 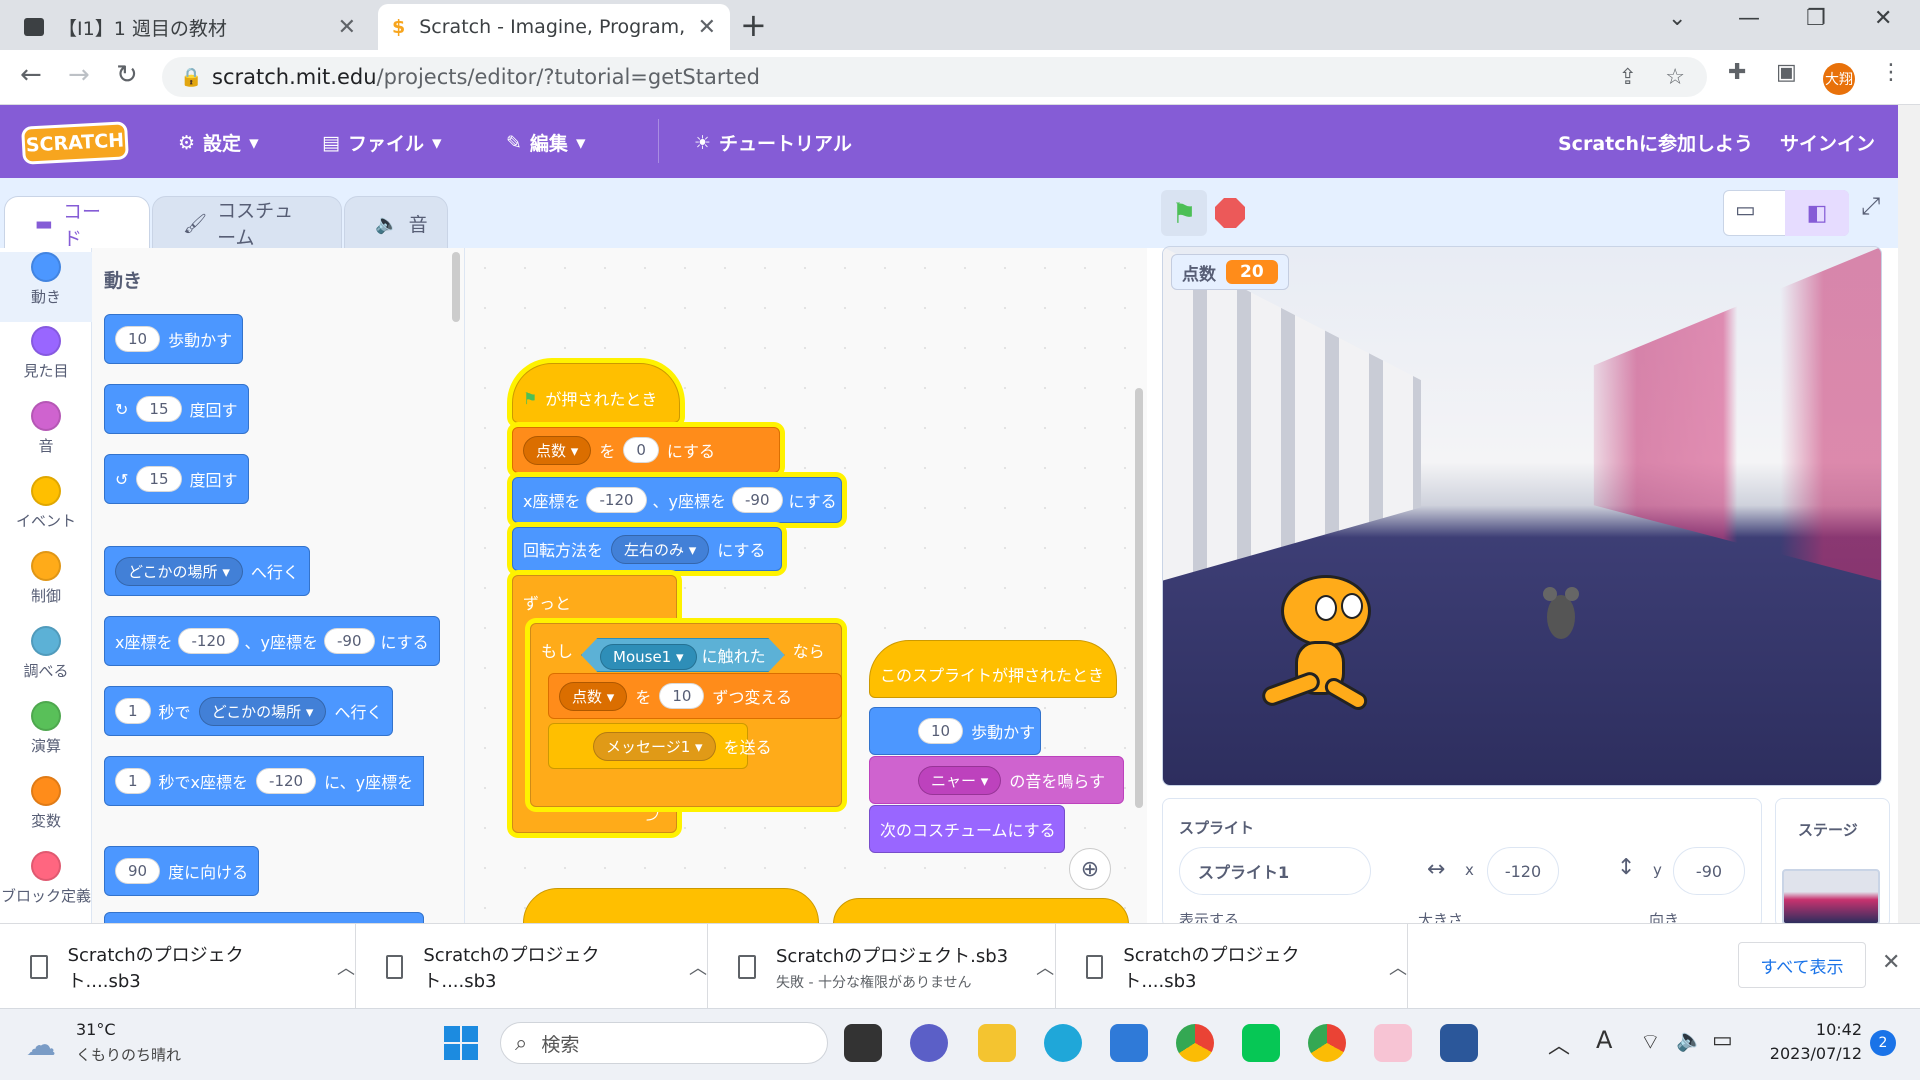 I want to click on category-events: イベント, so click(x=46, y=503).